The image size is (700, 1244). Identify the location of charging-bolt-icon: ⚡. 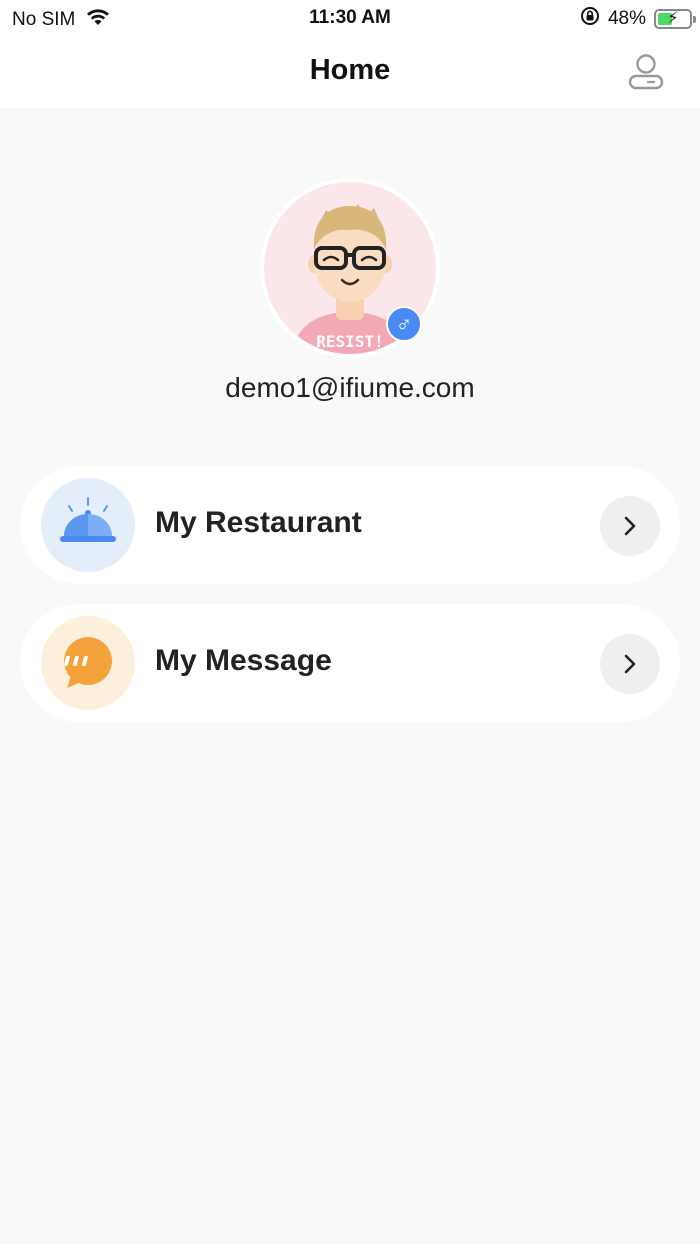
(673, 18).